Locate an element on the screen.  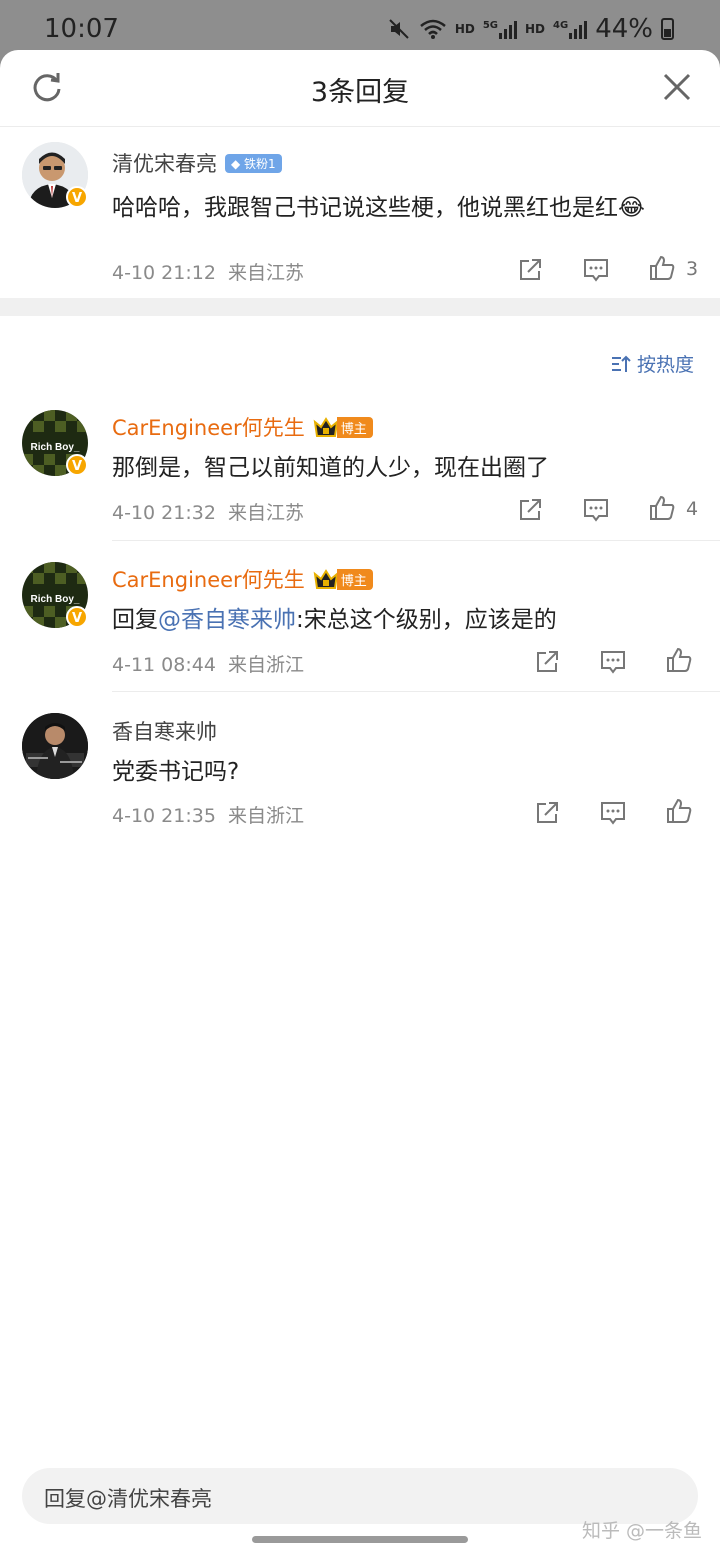
home-indicator is located at coordinates (360, 1539).